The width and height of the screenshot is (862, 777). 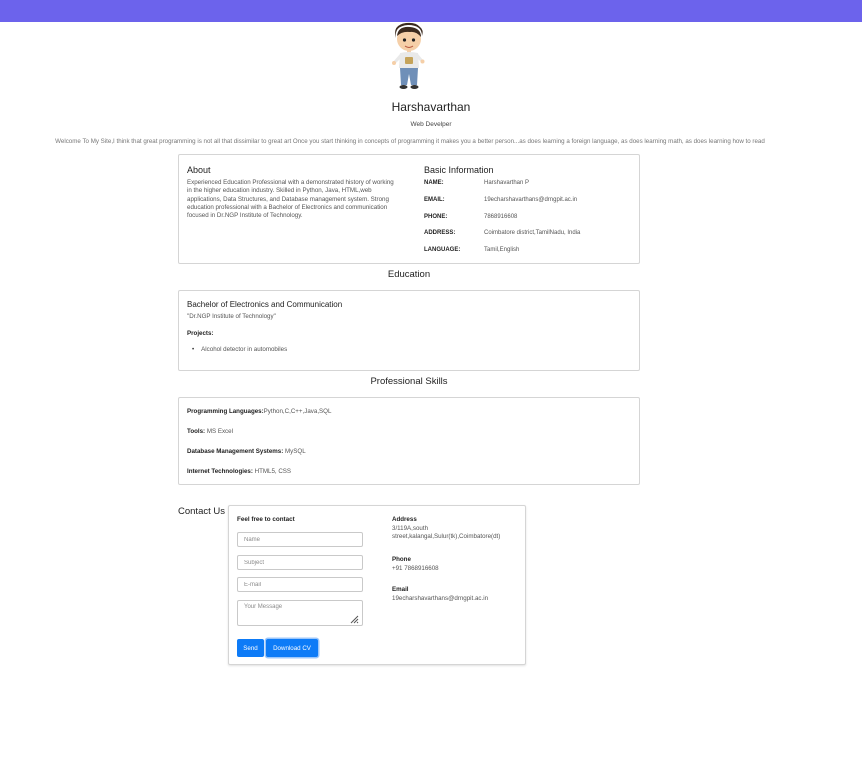 What do you see at coordinates (354, 619) in the screenshot?
I see `resize-grip-icon` at bounding box center [354, 619].